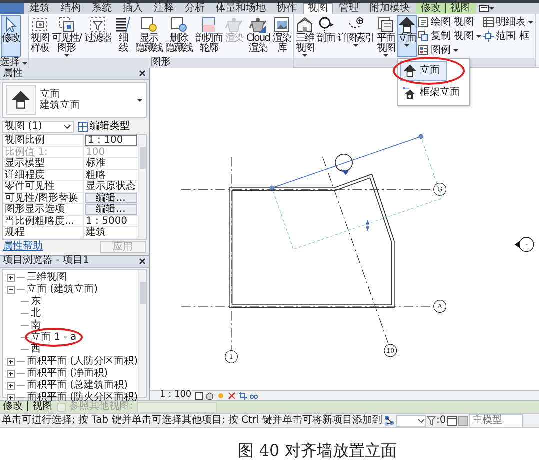 Image resolution: width=539 pixels, height=475 pixels. What do you see at coordinates (97, 36) in the screenshot?
I see `ribbon-button: 过滤器` at bounding box center [97, 36].